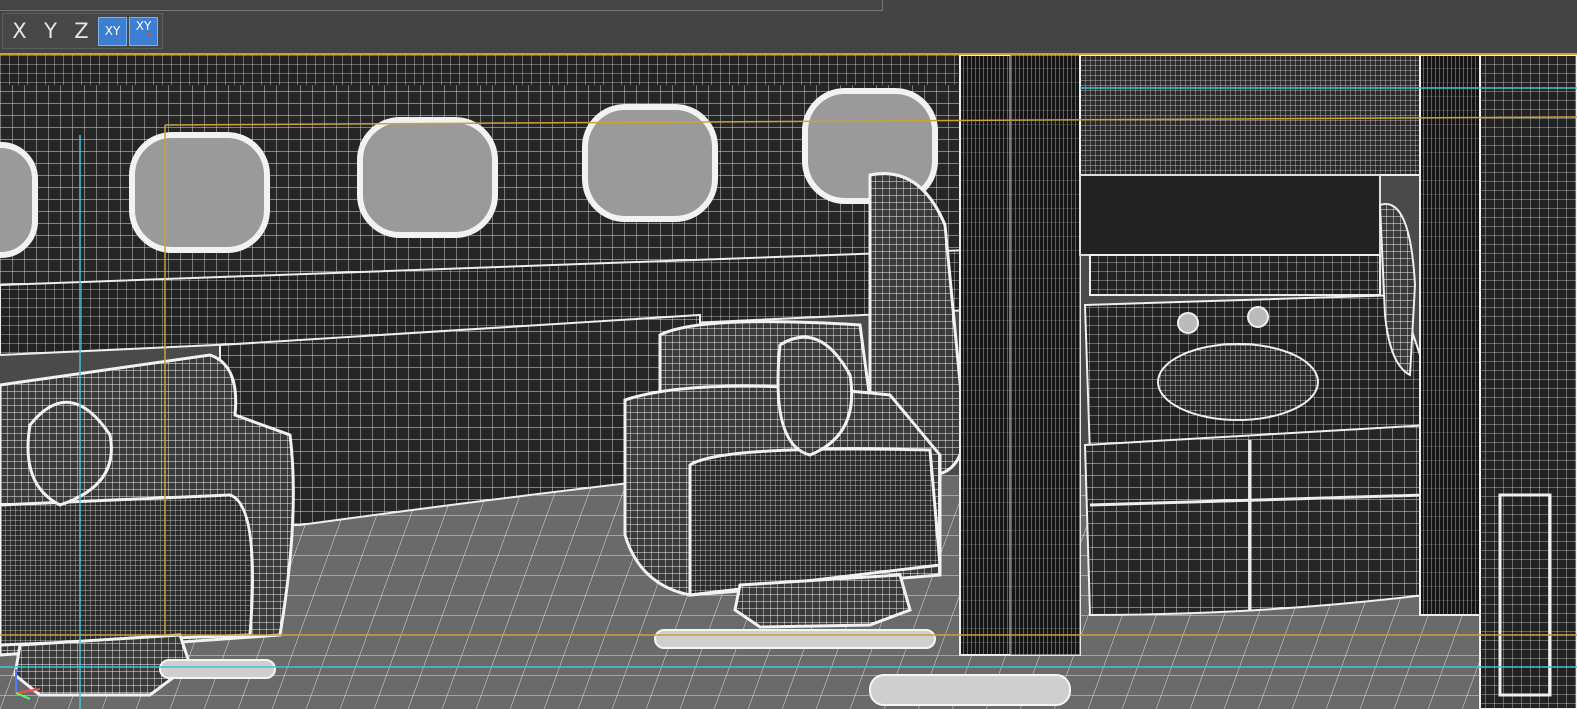  I want to click on axis-constraints-group: X Y Z XY XY ∩, so click(82, 31).